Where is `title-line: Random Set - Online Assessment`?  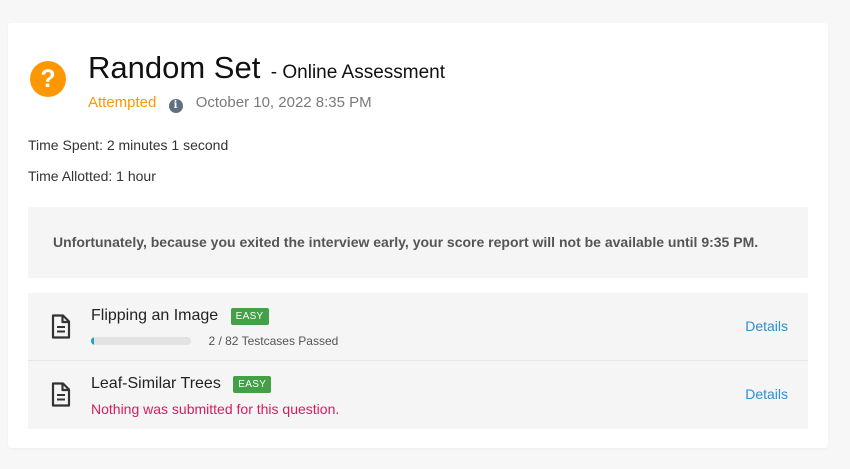
title-line: Random Set - Online Assessment is located at coordinates (266, 68).